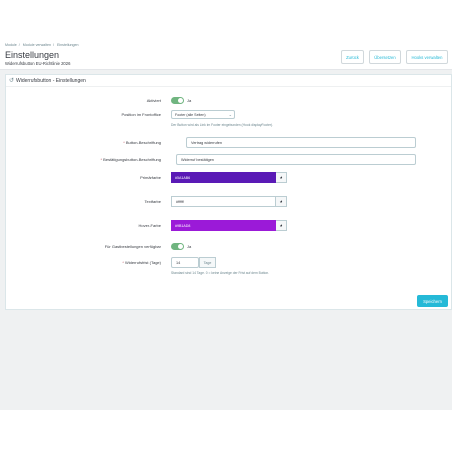 This screenshot has width=452, height=452. I want to click on guest-orders-value: Ja, so click(189, 246).